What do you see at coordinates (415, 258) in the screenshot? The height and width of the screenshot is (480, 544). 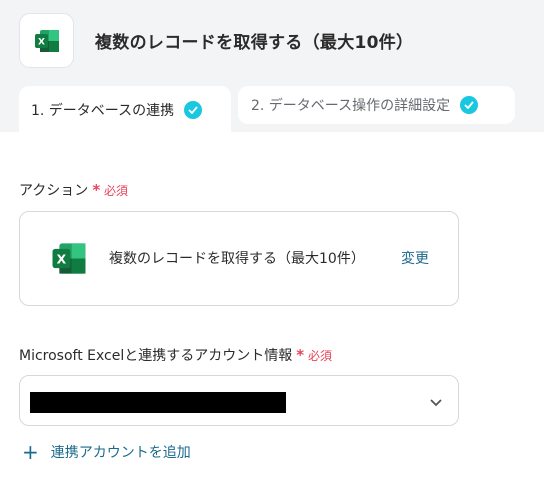 I see `change-action-button: 変更` at bounding box center [415, 258].